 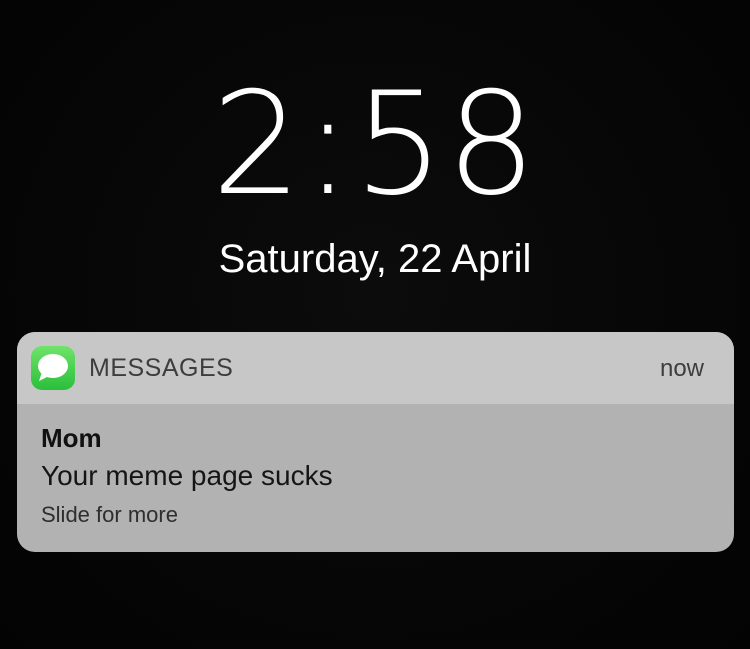 What do you see at coordinates (375, 368) in the screenshot?
I see `notification-header: MESSAGES now` at bounding box center [375, 368].